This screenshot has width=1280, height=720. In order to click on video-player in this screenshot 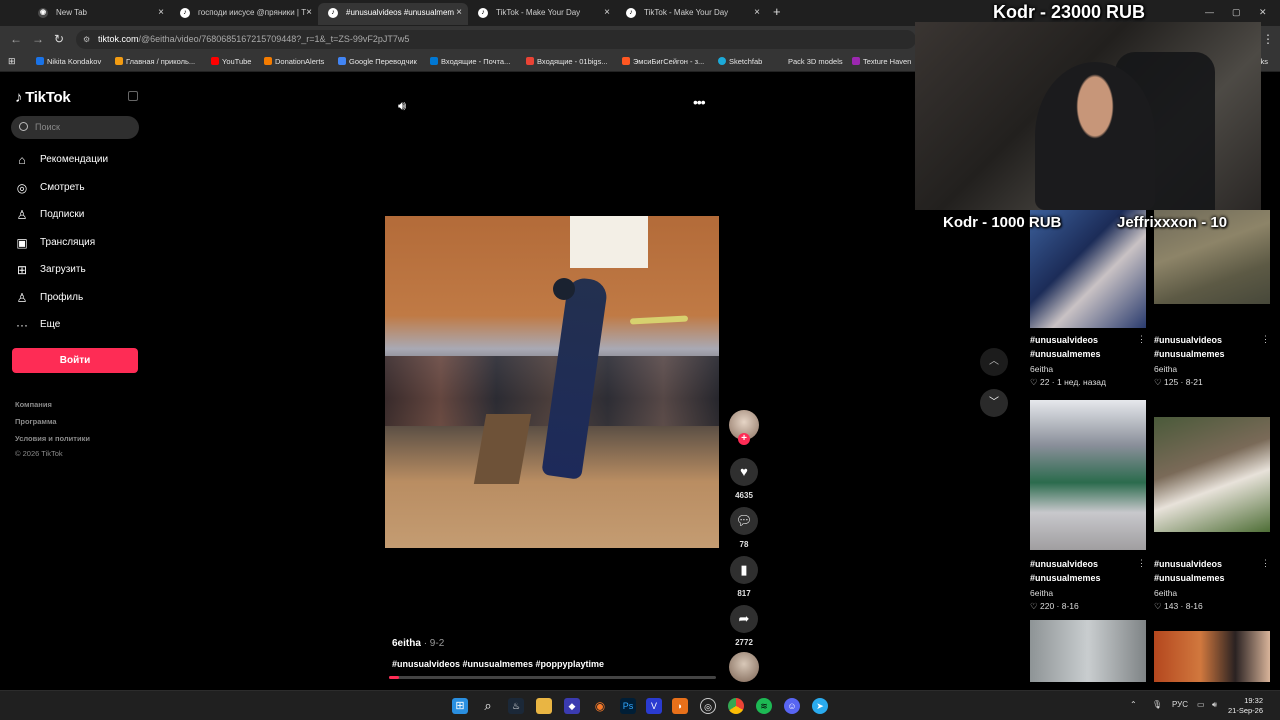, I will do `click(552, 382)`.